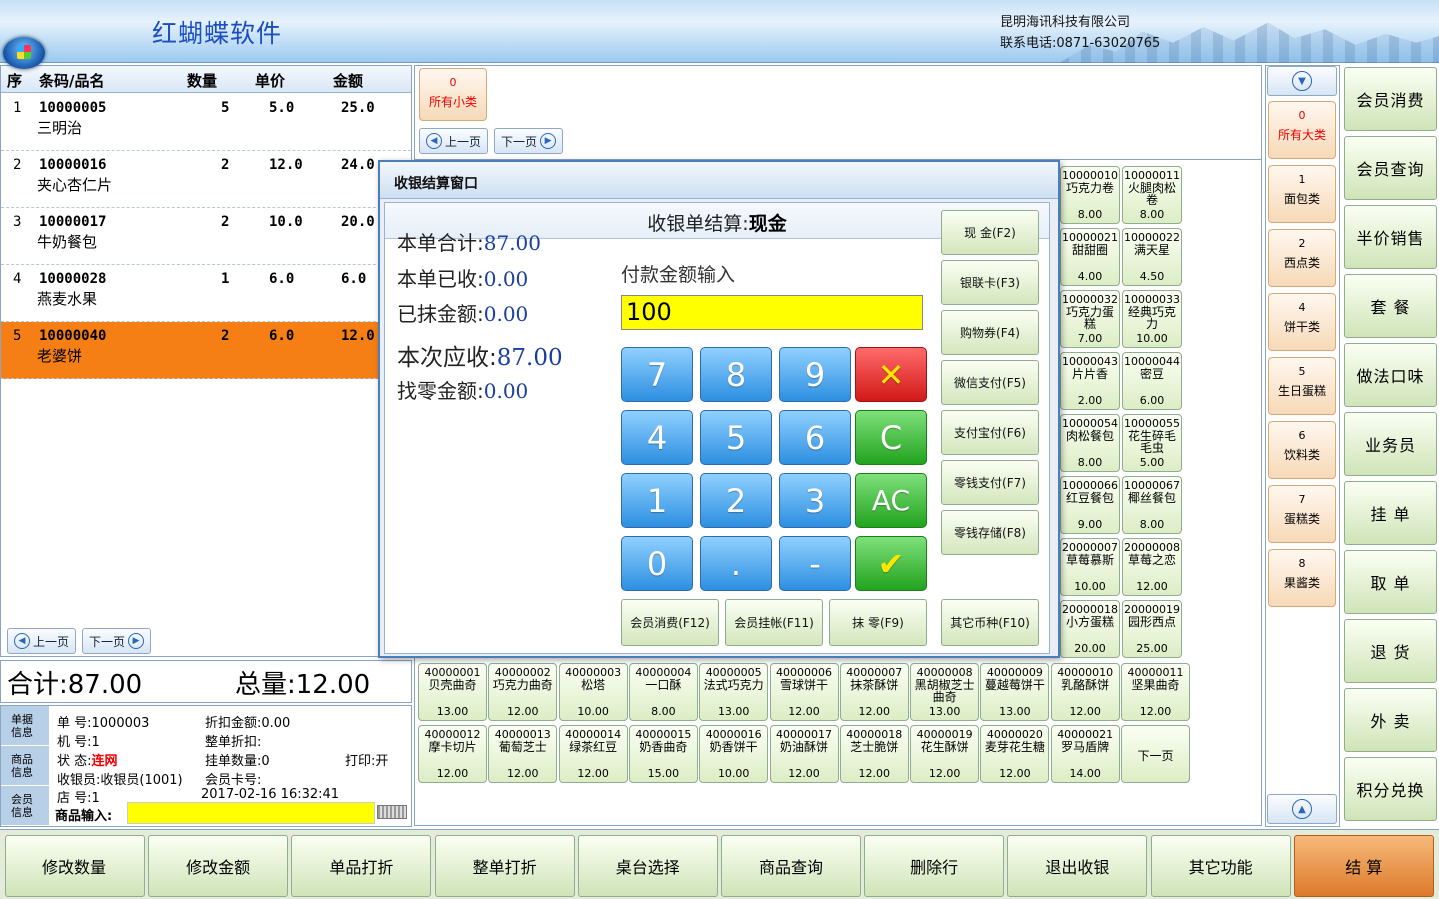 The width and height of the screenshot is (1439, 899). I want to click on product-tile: 40000016 奶香饼干 10.00, so click(734, 754).